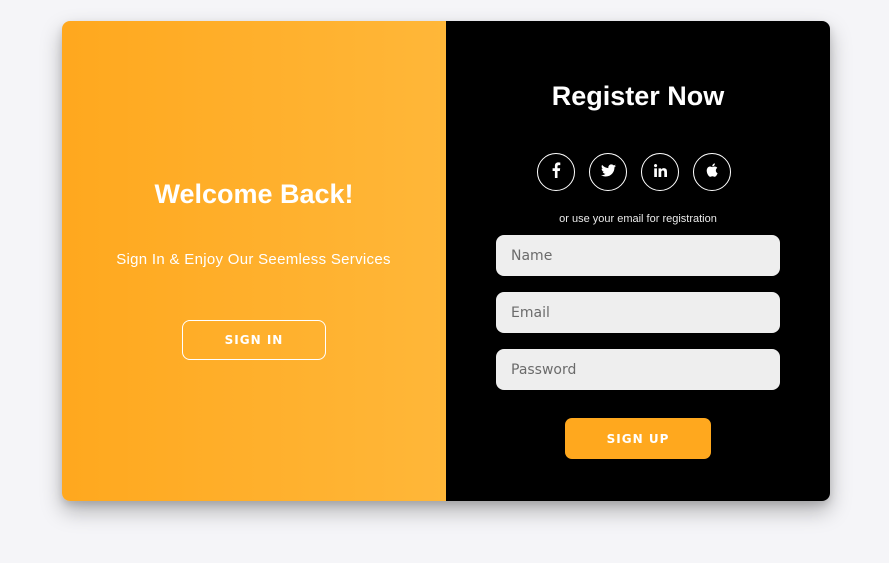 This screenshot has width=889, height=563. I want to click on linkedin-button, so click(660, 172).